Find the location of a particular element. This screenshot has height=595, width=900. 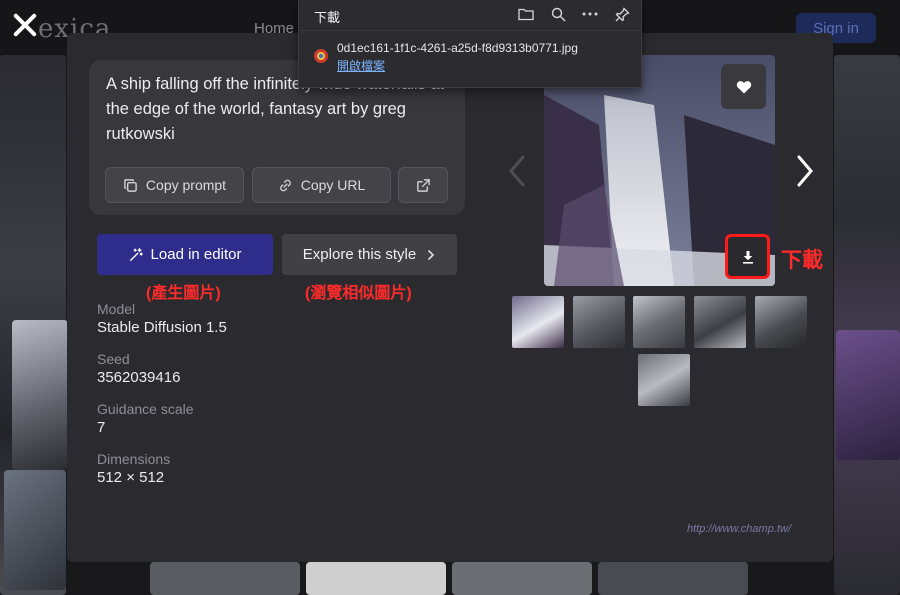

more-icon is located at coordinates (590, 14).